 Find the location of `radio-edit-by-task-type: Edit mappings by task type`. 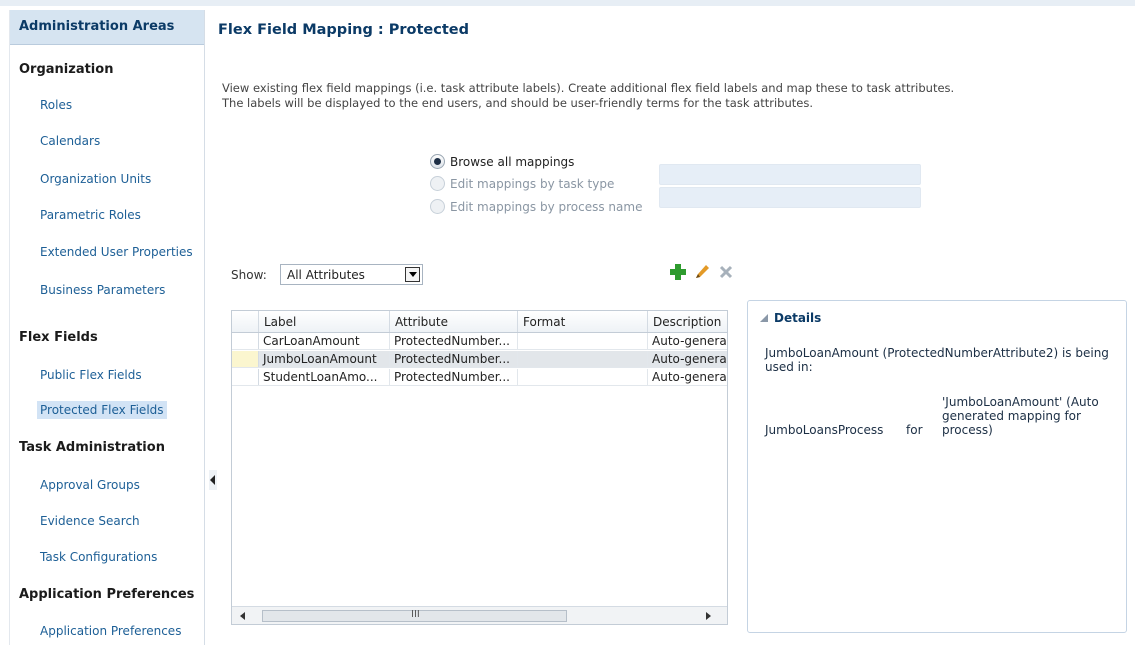

radio-edit-by-task-type: Edit mappings by task type is located at coordinates (522, 183).